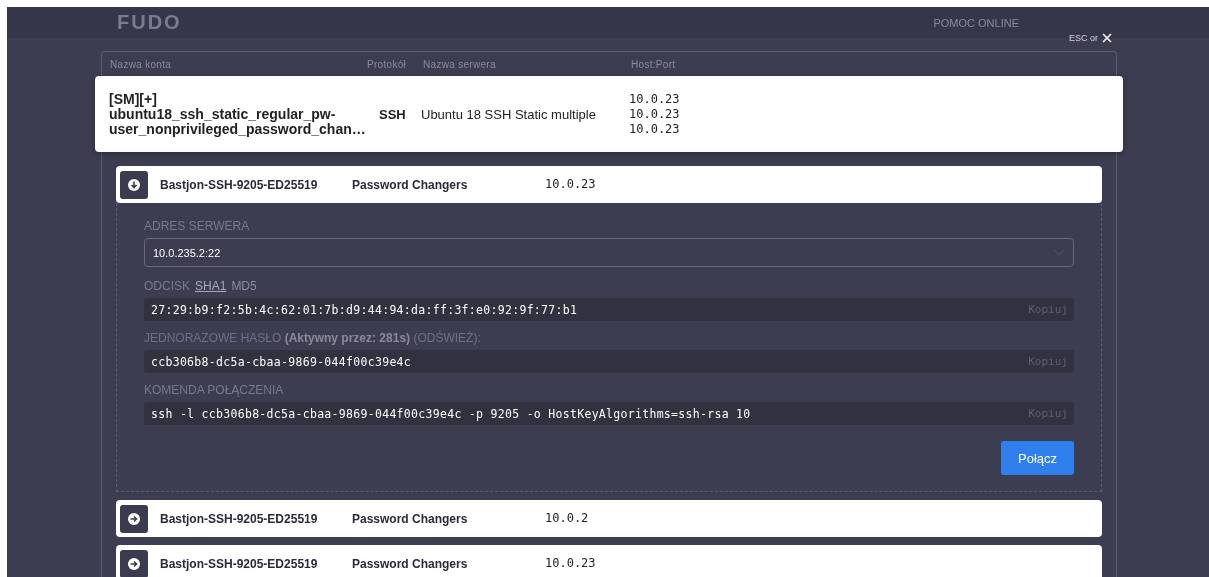 This screenshot has height=577, width=1209. Describe the element at coordinates (509, 114) in the screenshot. I see `server-name: Ubuntu 18 SSH Static multiple` at that location.